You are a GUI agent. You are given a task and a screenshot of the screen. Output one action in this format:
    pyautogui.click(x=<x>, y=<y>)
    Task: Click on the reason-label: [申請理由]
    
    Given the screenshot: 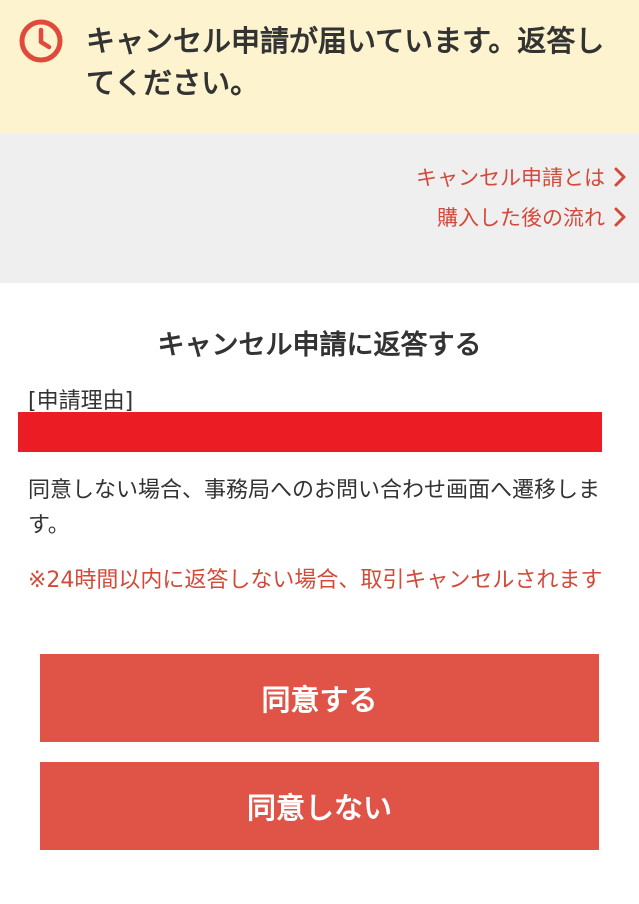 What is the action you would take?
    pyautogui.click(x=81, y=401)
    